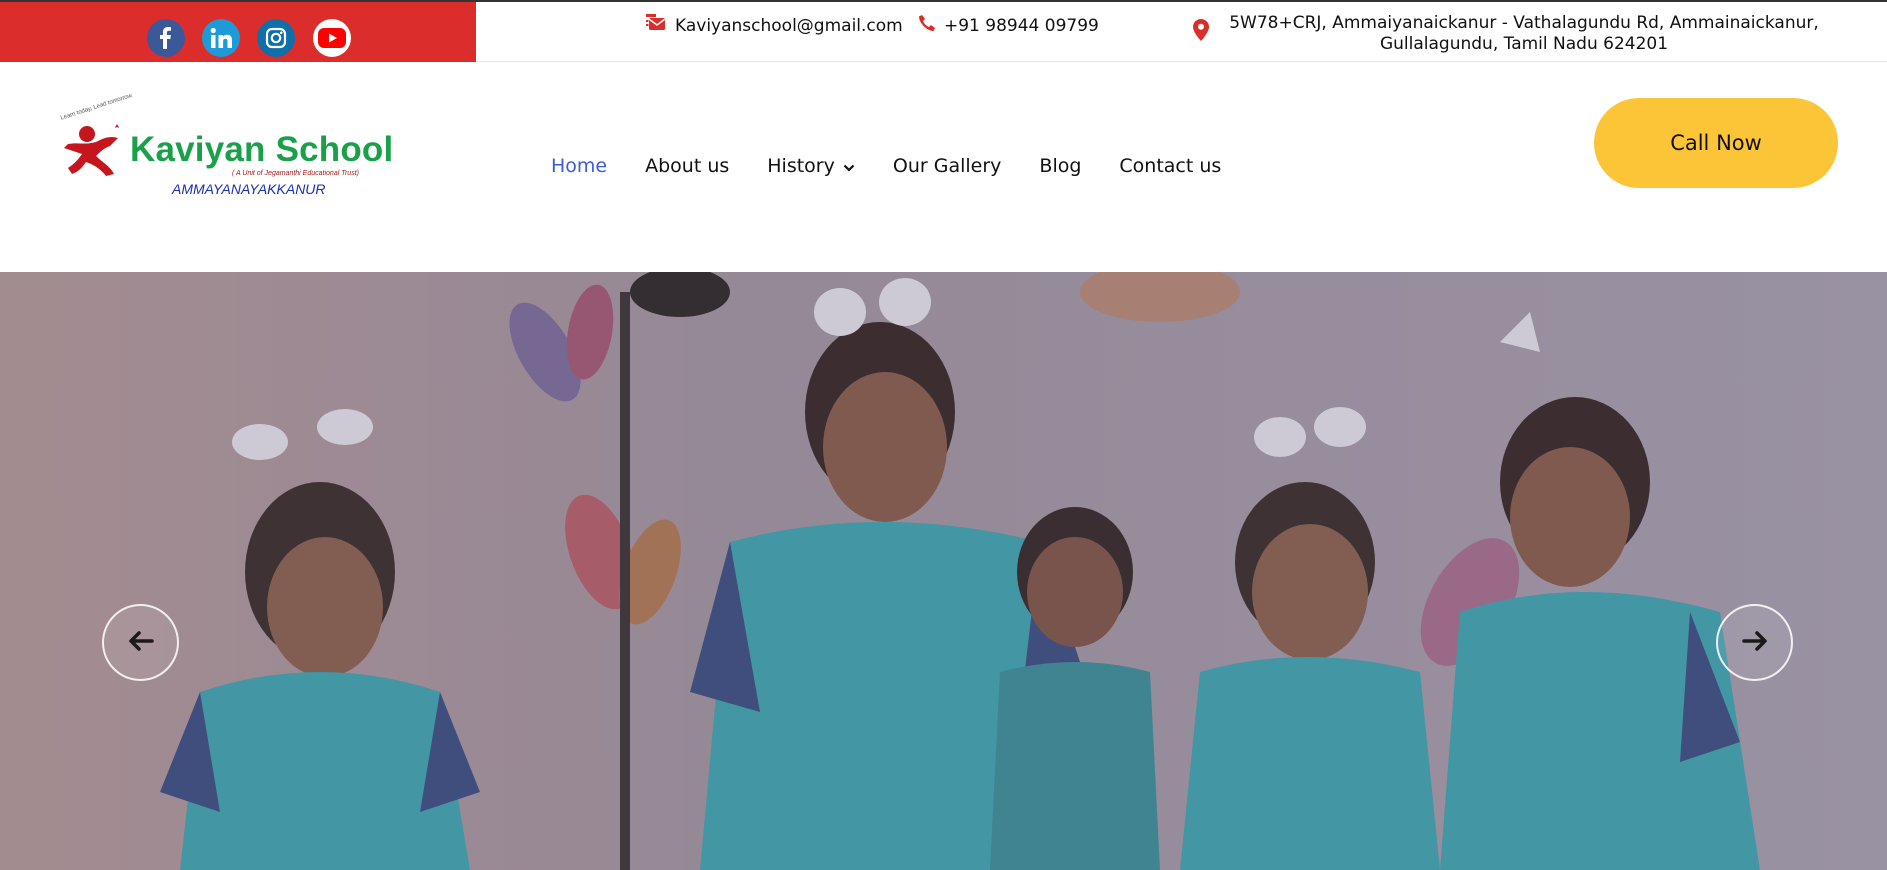  I want to click on slider-next-button, so click(1754, 642).